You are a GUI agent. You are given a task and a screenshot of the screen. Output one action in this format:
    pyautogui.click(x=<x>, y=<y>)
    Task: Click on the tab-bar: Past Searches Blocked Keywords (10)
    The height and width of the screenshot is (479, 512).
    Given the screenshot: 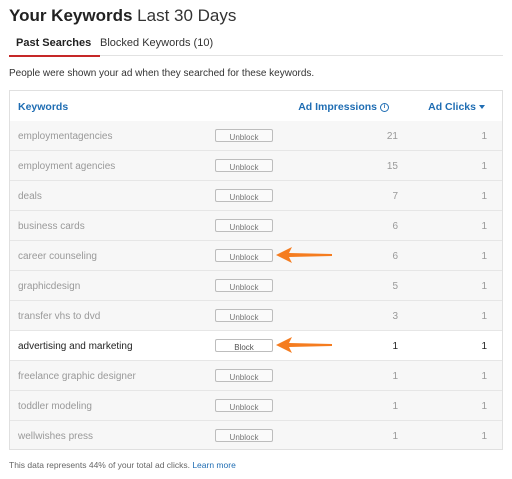 What is the action you would take?
    pyautogui.click(x=256, y=43)
    